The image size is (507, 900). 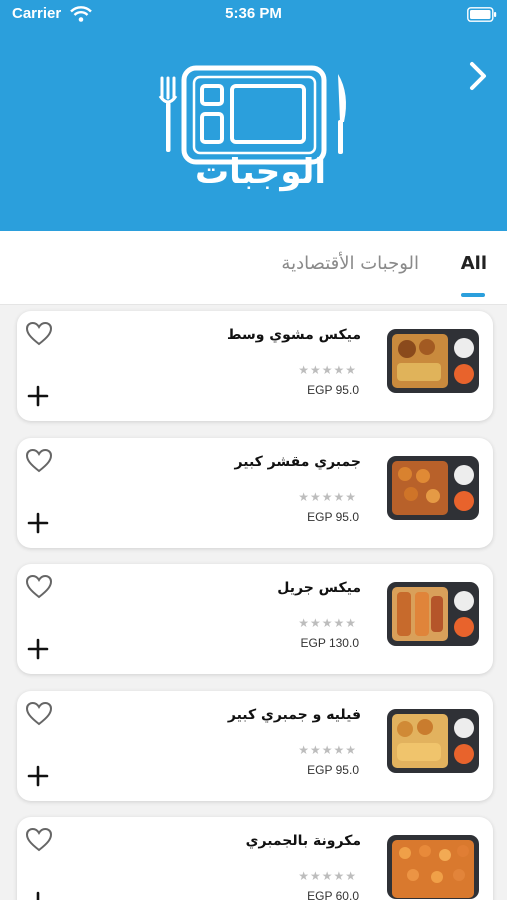 I want to click on meal-price: EGP 130.0, so click(x=330, y=643).